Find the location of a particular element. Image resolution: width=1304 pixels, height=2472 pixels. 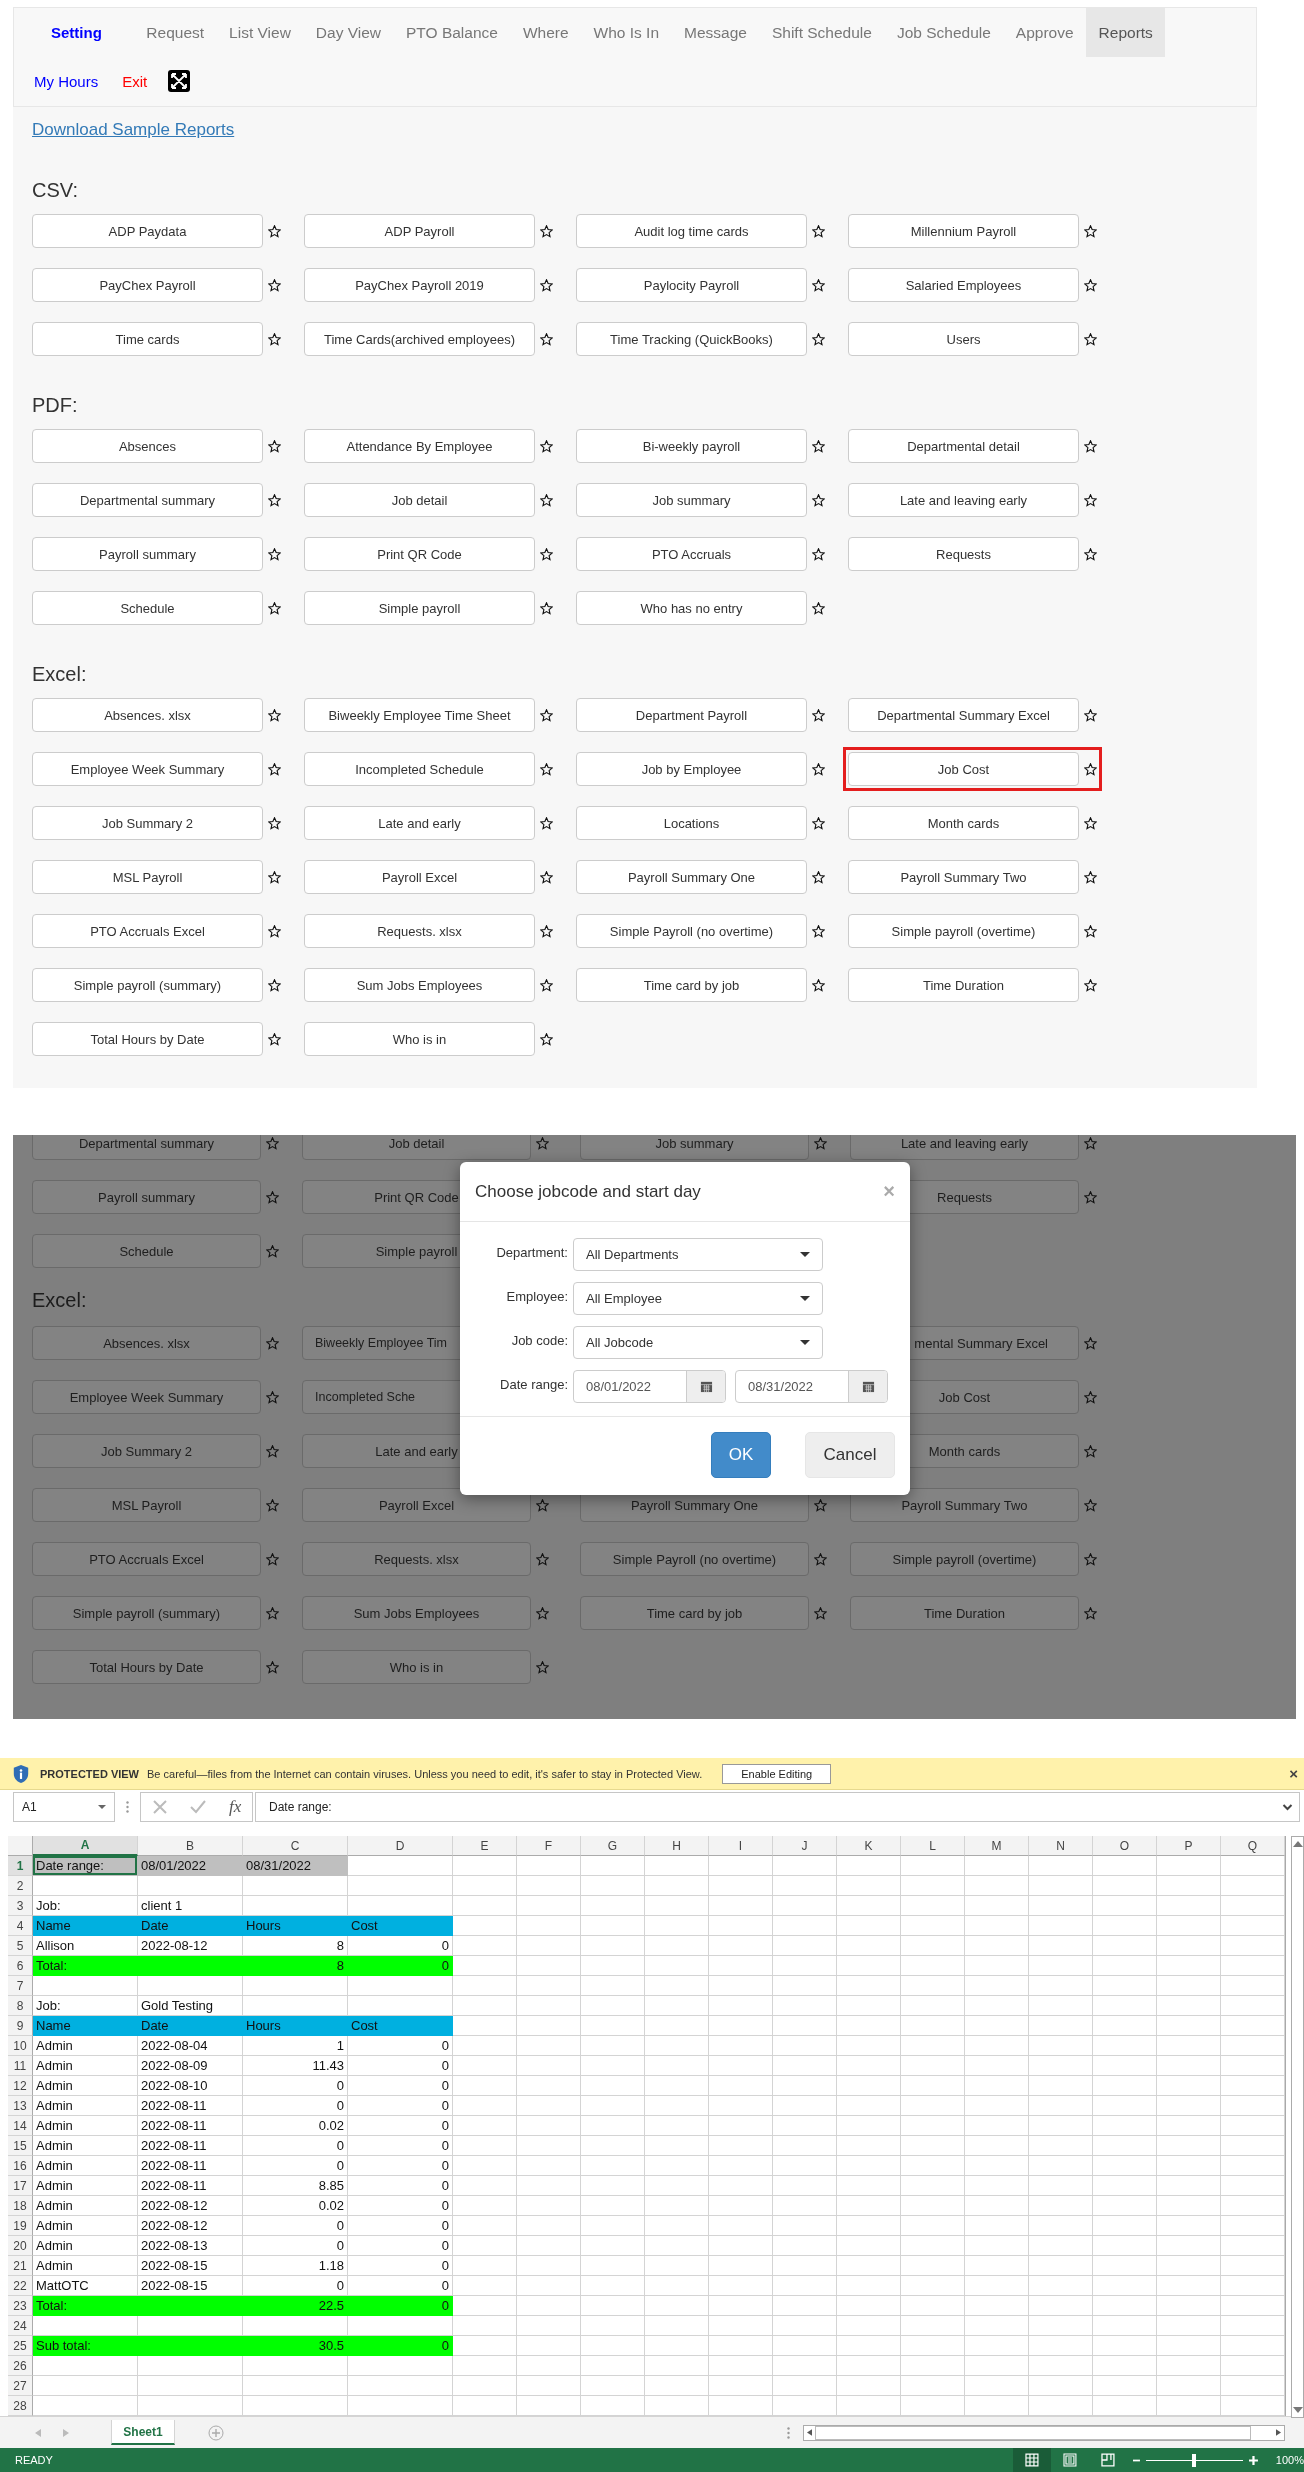

report-button: PTO Accruals is located at coordinates (691, 554).